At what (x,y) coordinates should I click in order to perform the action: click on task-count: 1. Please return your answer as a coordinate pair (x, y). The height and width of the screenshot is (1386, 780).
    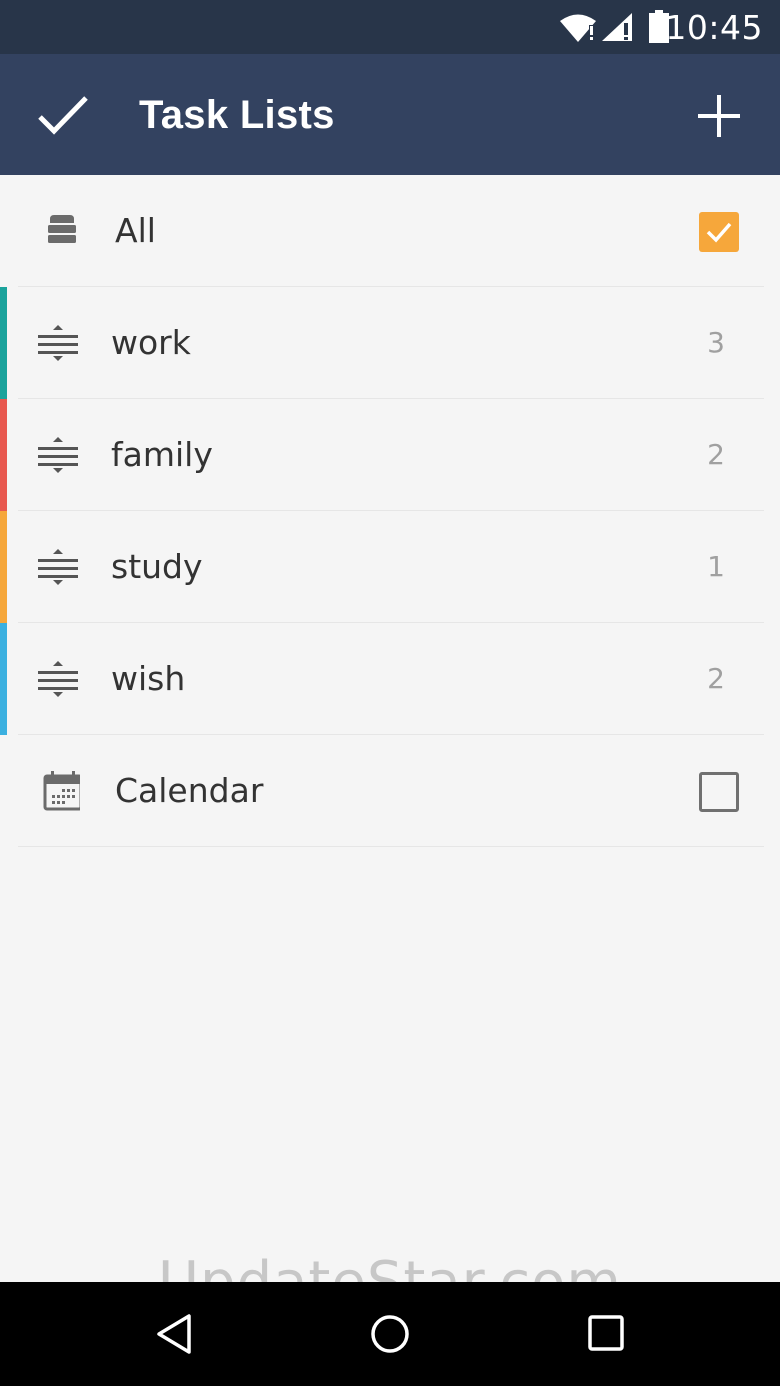
    Looking at the image, I should click on (716, 566).